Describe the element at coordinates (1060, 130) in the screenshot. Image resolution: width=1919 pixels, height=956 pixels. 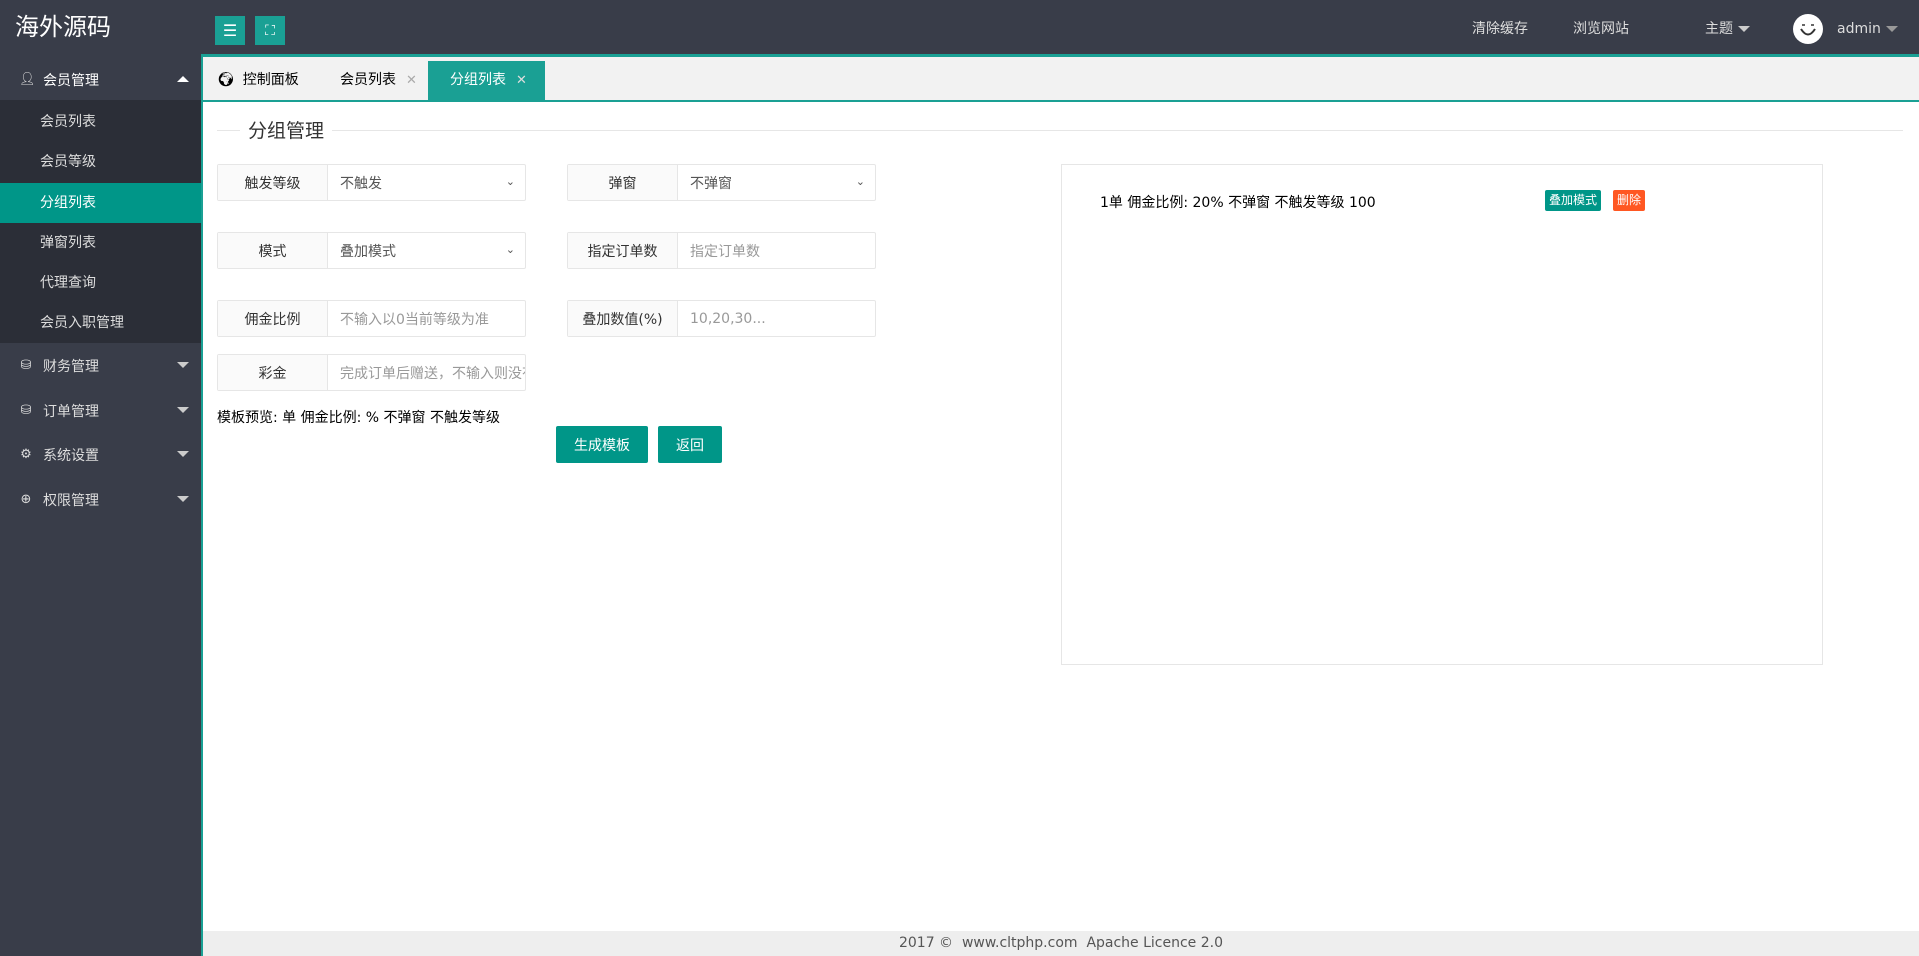
I see `fieldset-line` at that location.